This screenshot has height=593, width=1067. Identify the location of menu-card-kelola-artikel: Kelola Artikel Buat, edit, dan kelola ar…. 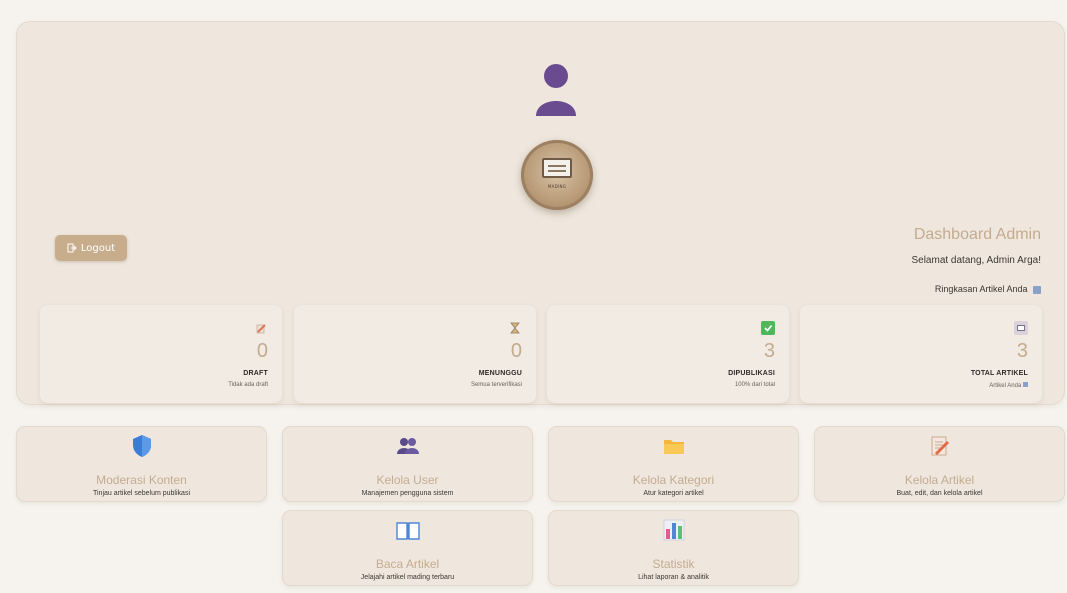
(939, 464).